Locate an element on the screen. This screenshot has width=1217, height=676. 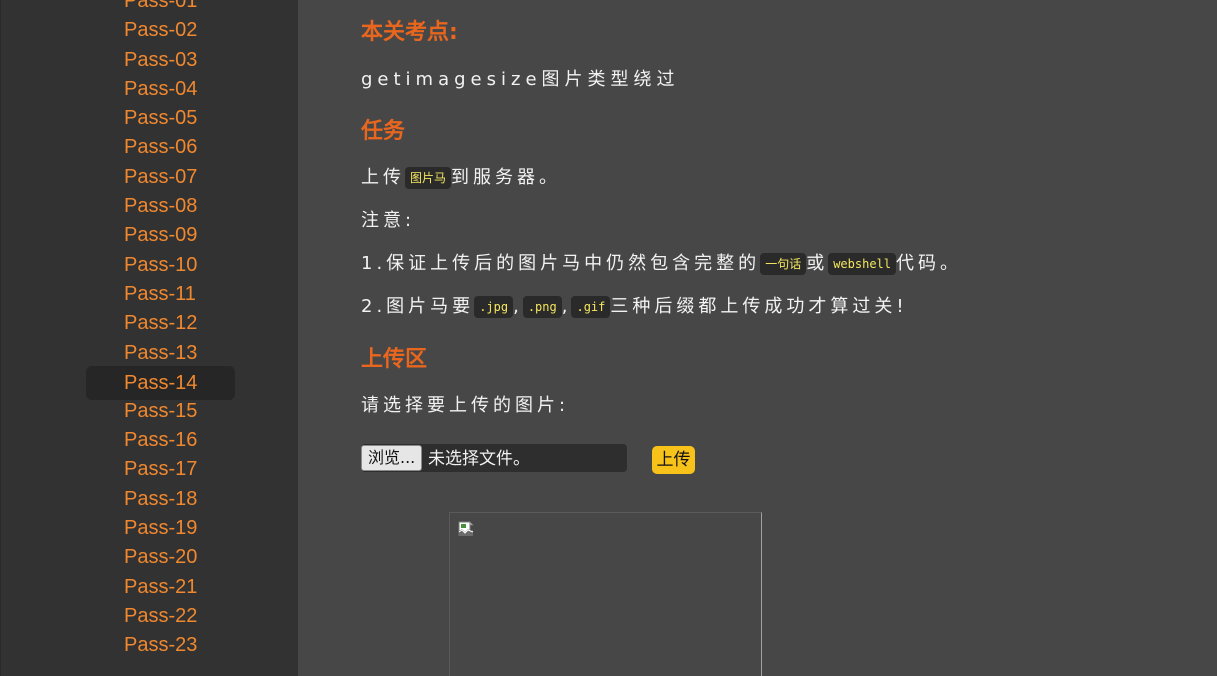
sidebar-item-label: Pass-13 is located at coordinates (160, 353).